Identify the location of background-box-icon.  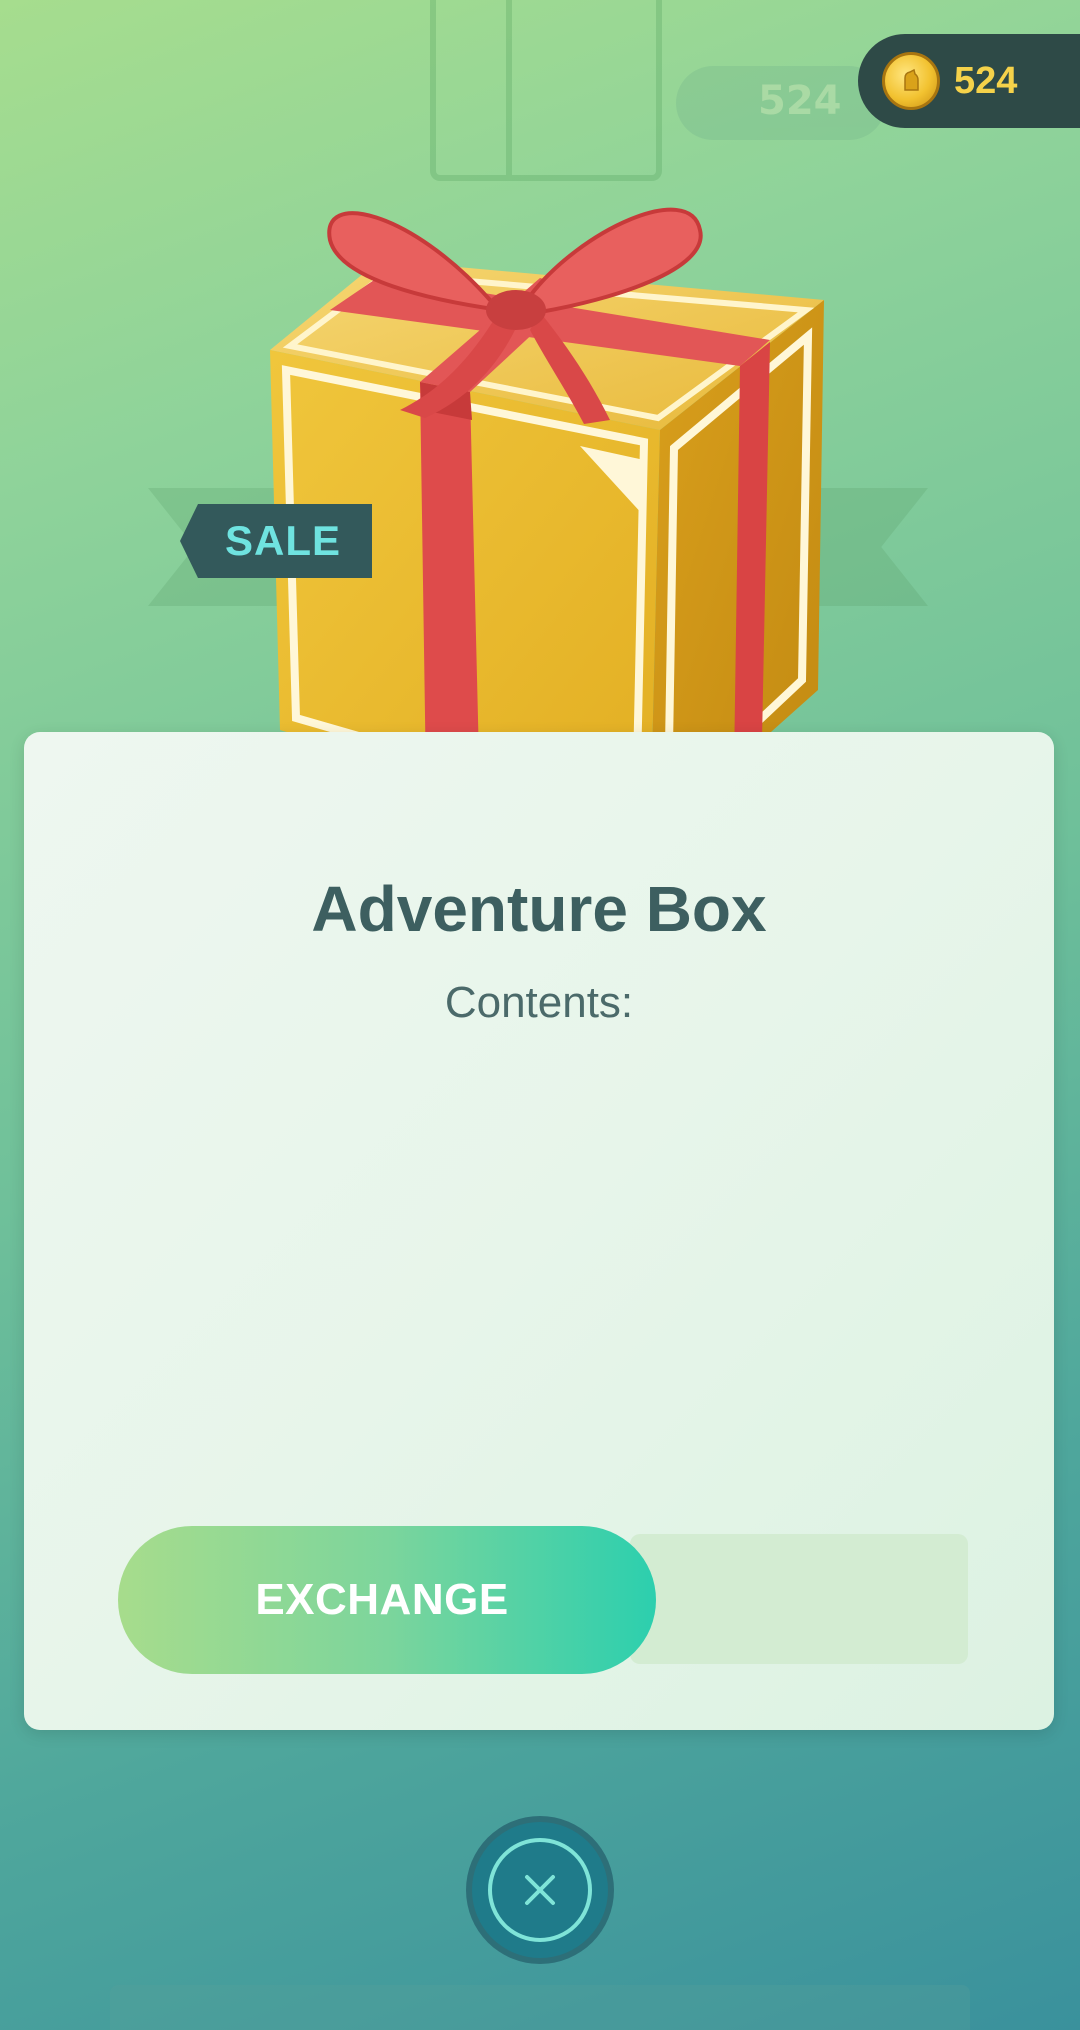
(546, 90).